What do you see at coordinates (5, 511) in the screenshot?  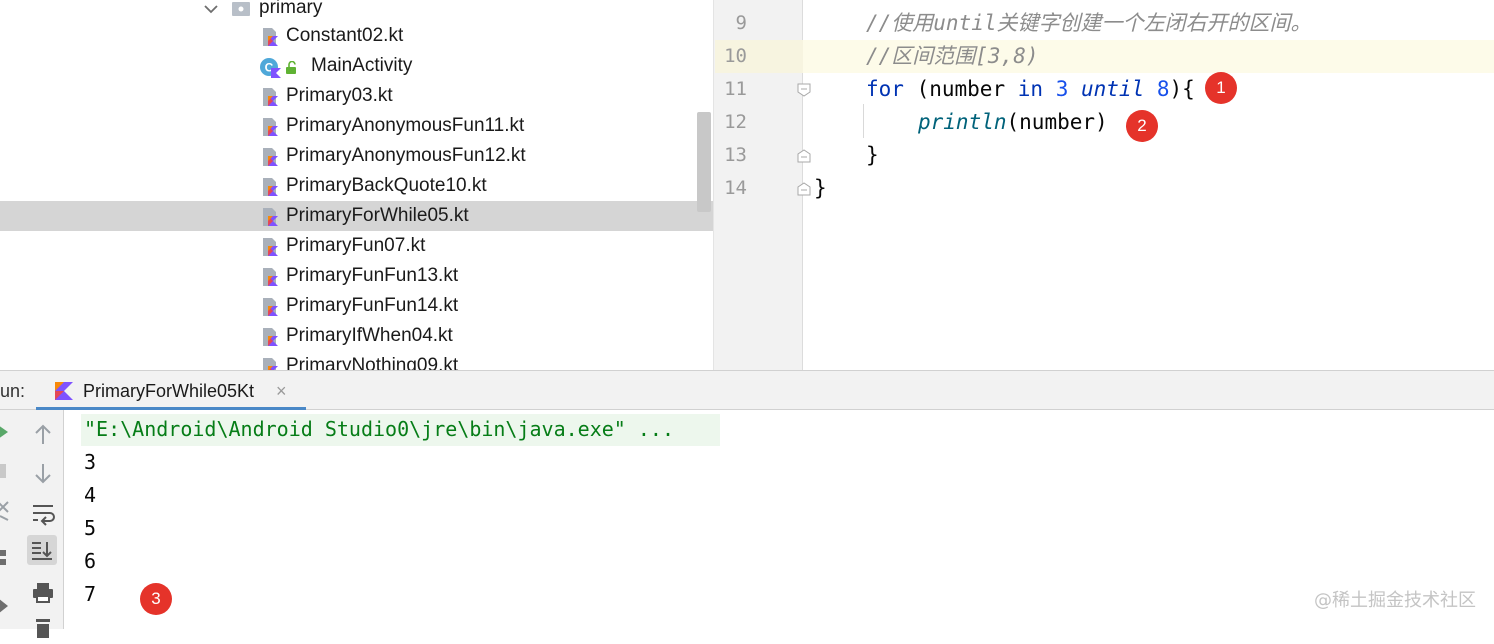 I see `restore-layout-icon` at bounding box center [5, 511].